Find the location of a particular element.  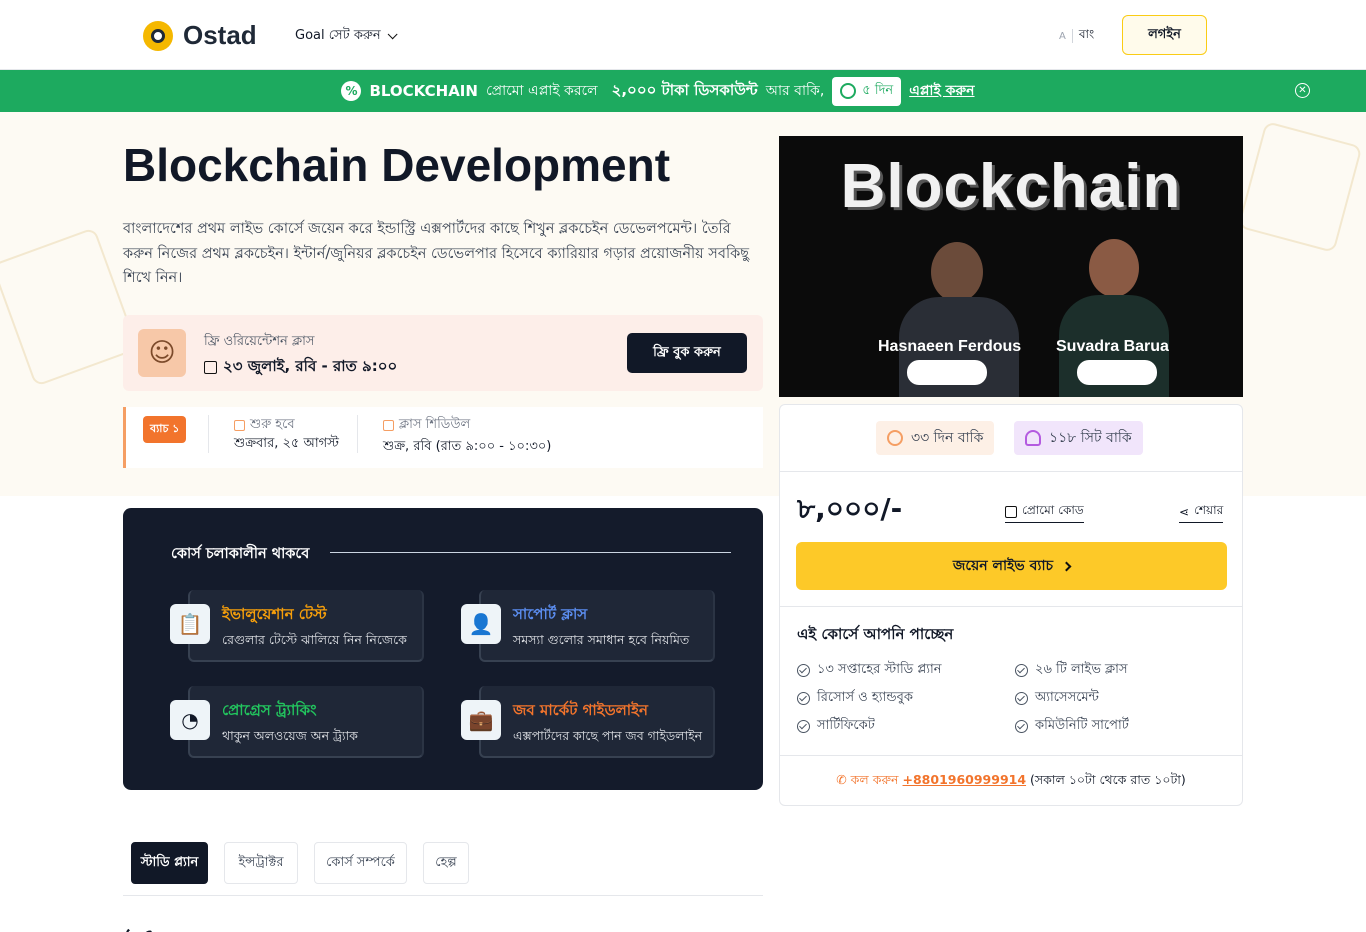

phone-number-link: +8801960999914 is located at coordinates (965, 779).